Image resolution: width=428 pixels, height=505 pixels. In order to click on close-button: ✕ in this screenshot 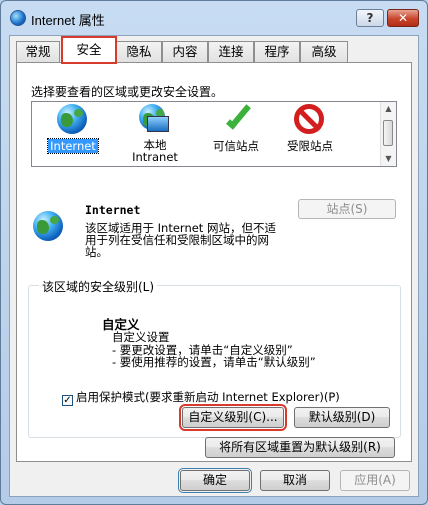, I will do `click(403, 18)`.